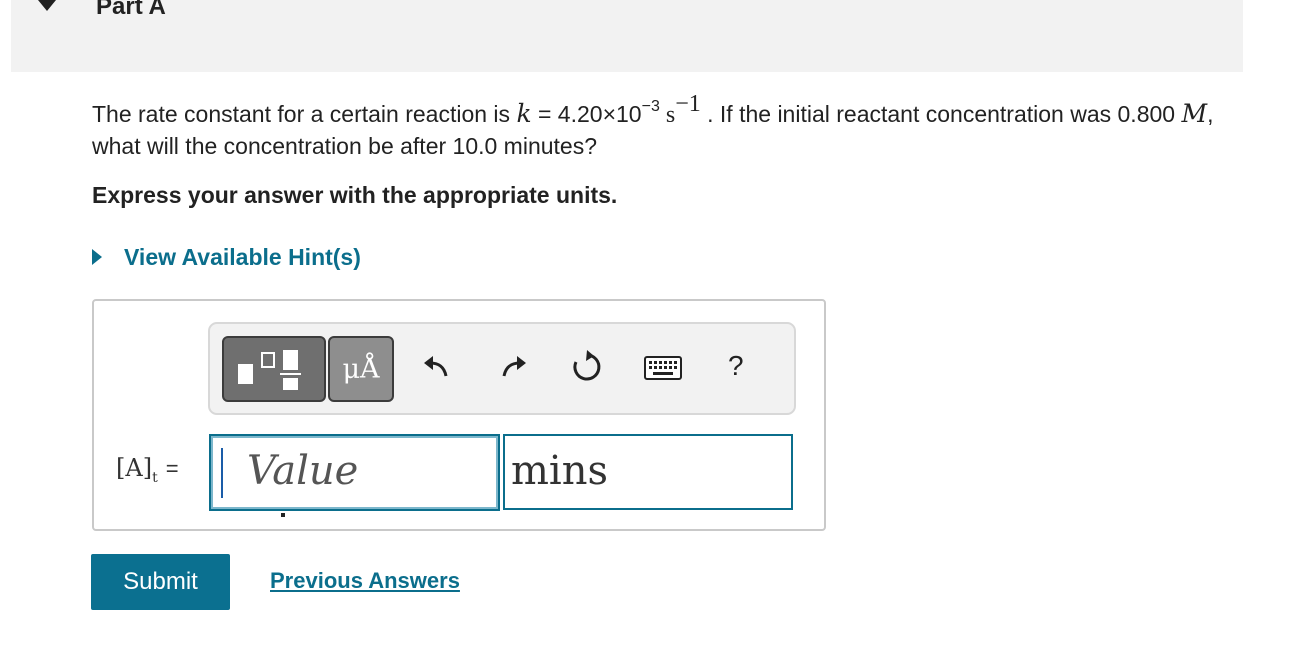 The image size is (1294, 646). What do you see at coordinates (560, 471) in the screenshot?
I see `unit-value: mins` at bounding box center [560, 471].